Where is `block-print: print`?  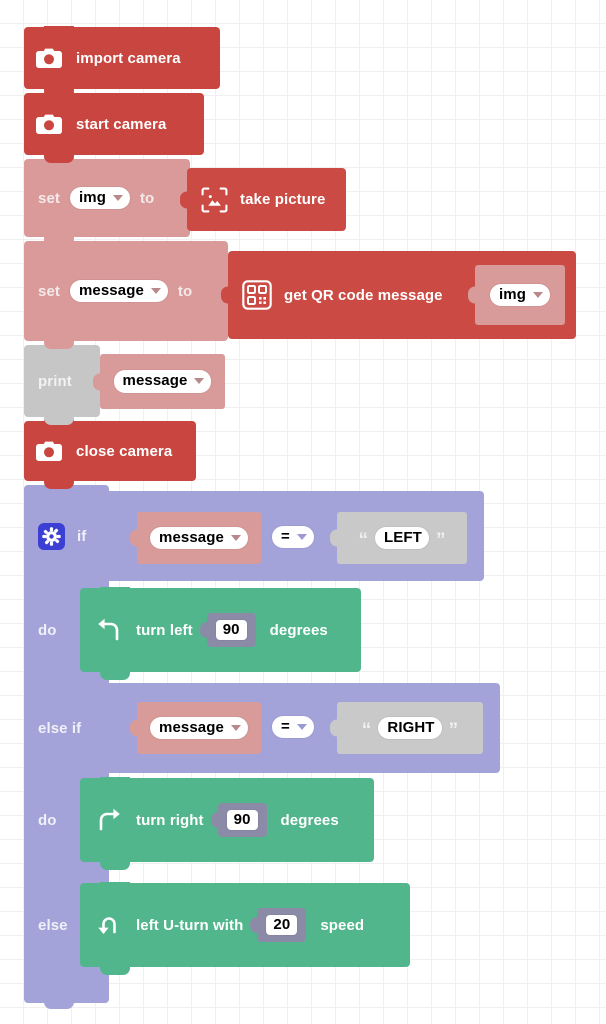 block-print: print is located at coordinates (62, 384).